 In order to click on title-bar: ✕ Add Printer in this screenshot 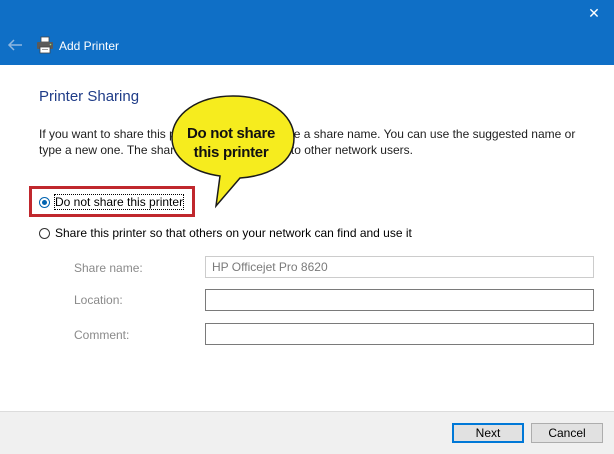, I will do `click(307, 32)`.